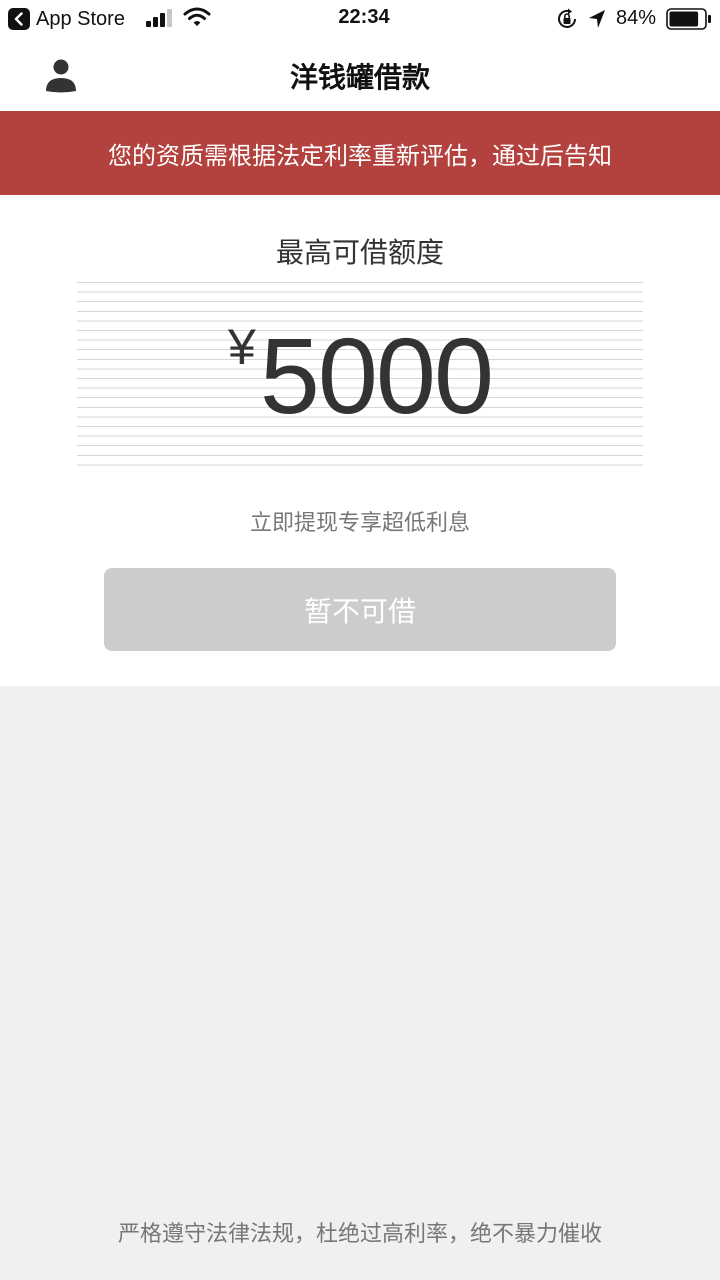 The height and width of the screenshot is (1280, 720). What do you see at coordinates (19, 19) in the screenshot?
I see `chevron-left-icon` at bounding box center [19, 19].